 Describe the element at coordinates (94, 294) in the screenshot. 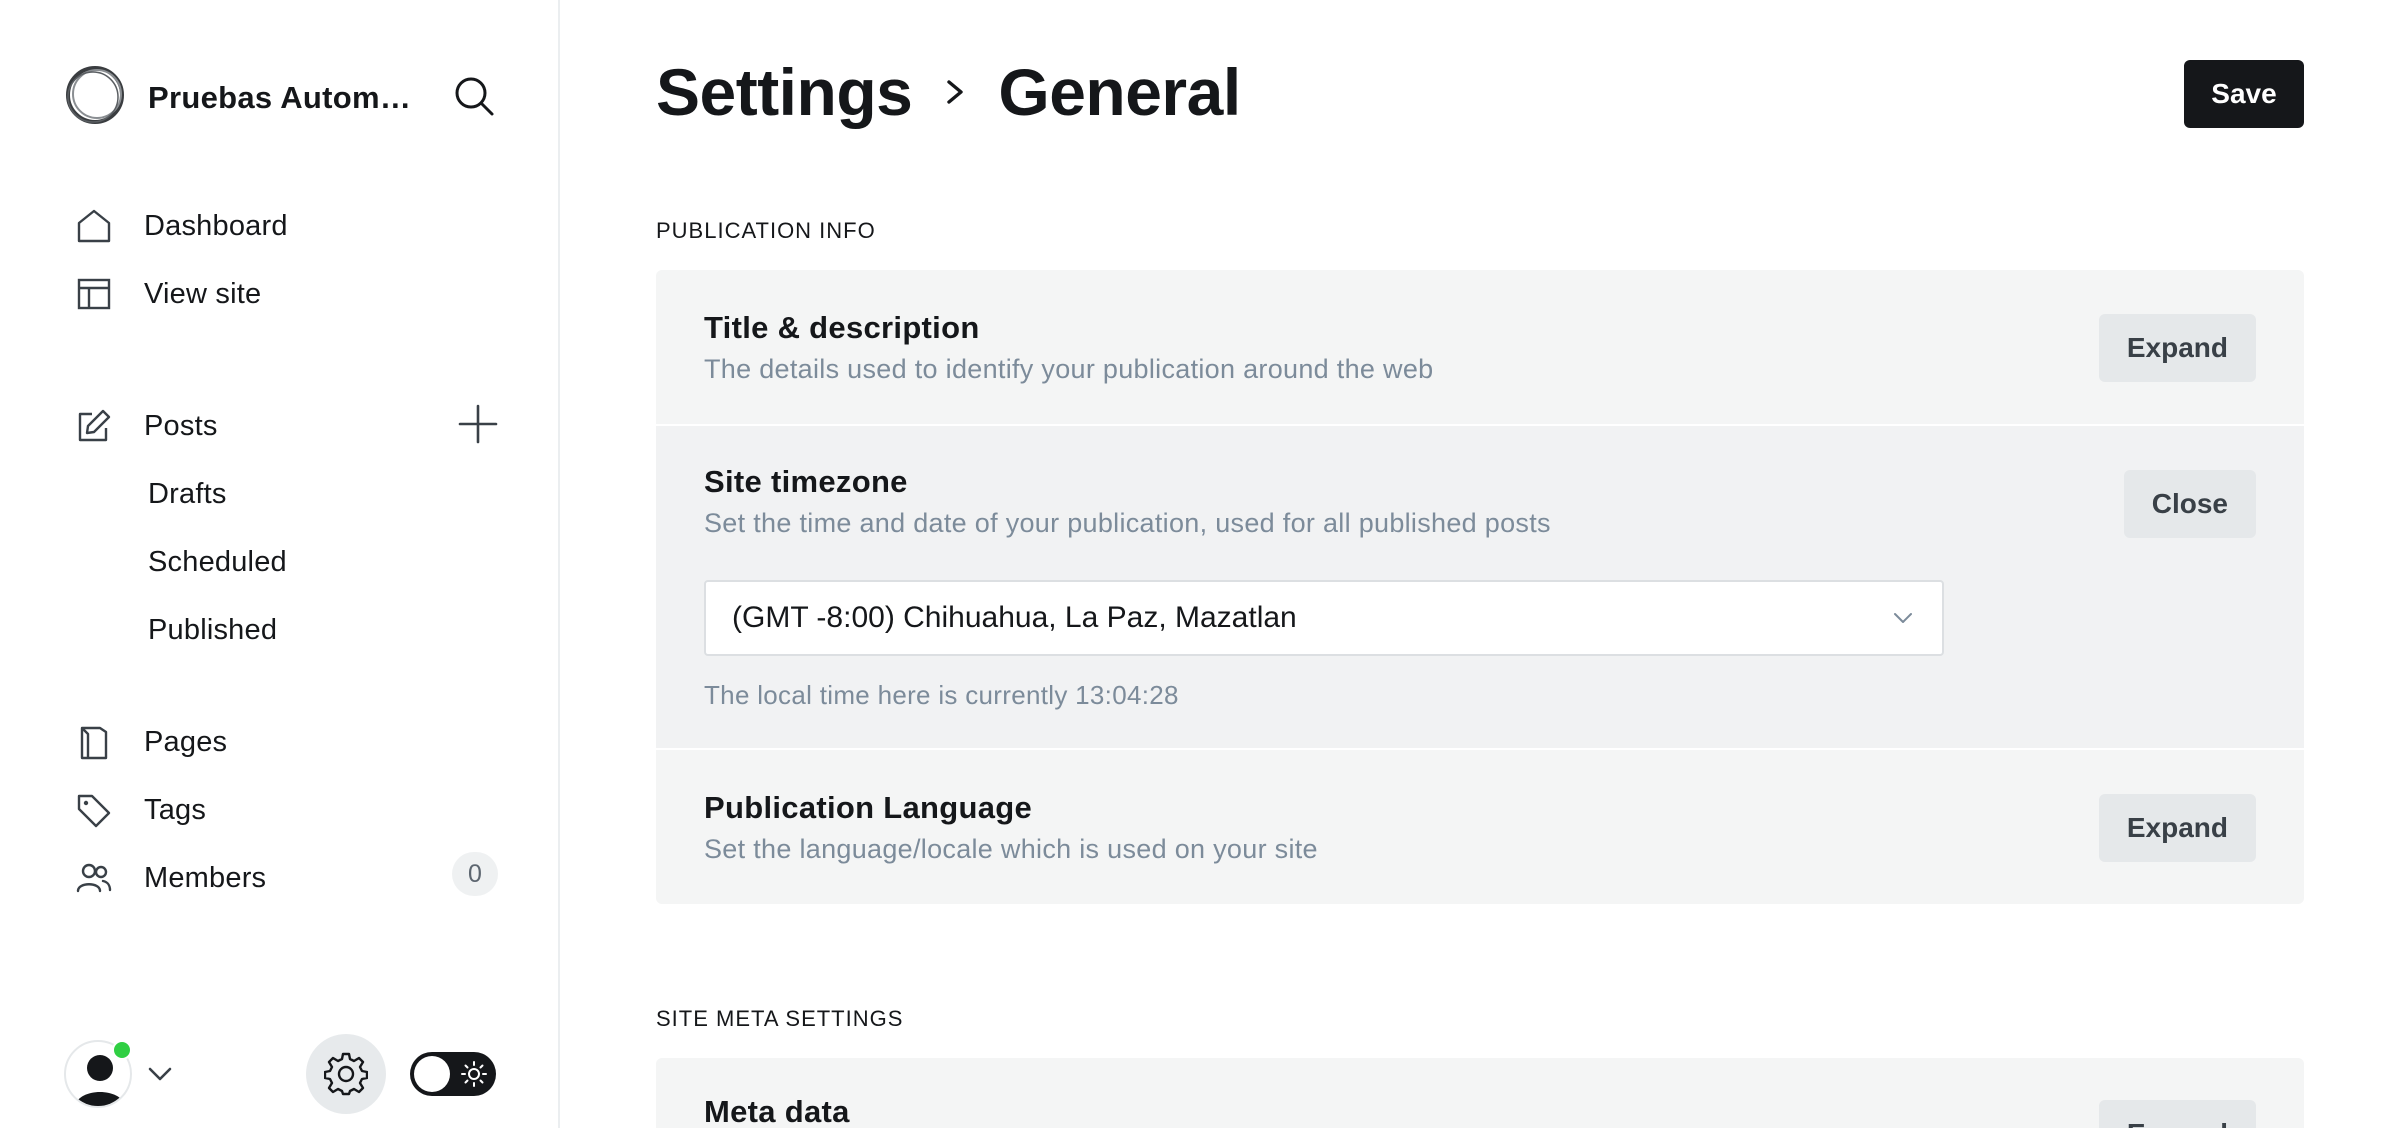

I see `layout-icon` at that location.